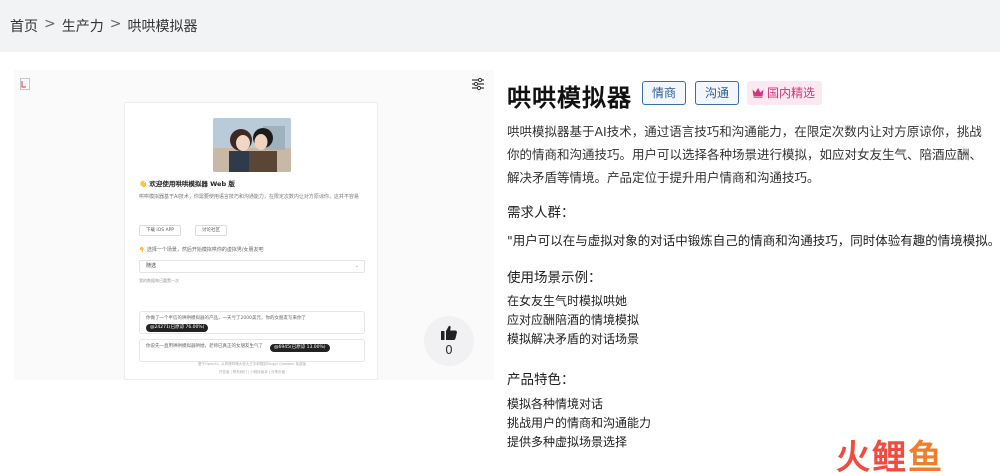  I want to click on scenario-card-text: 你做了一个半信的哄哄模拟器的产品，一天亏了2000美元，你的女朋友写来你了, so click(226, 318).